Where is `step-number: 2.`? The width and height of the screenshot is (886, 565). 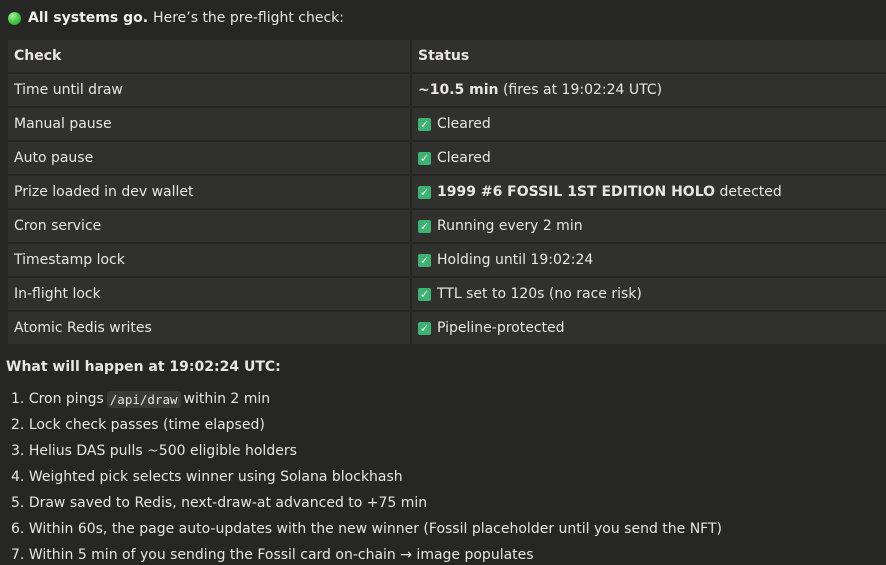 step-number: 2. is located at coordinates (18, 425).